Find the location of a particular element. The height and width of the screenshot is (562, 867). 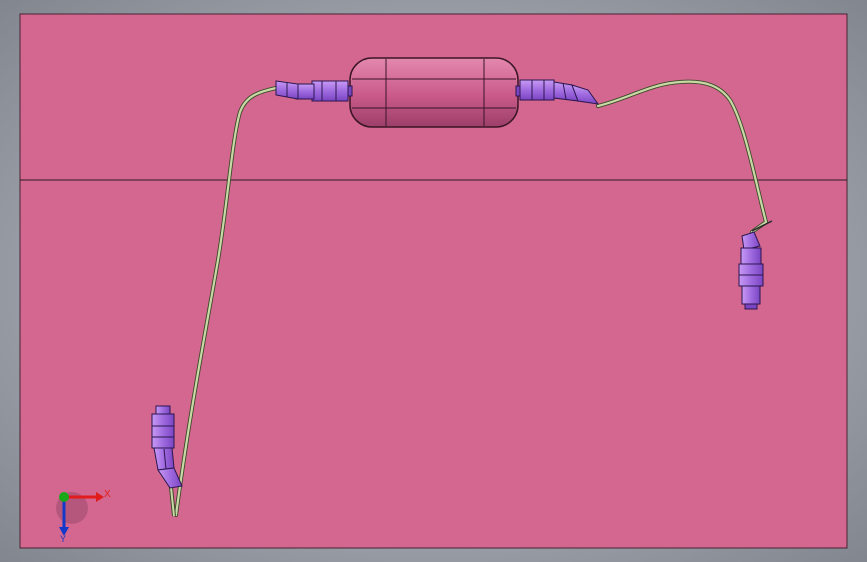

y-axis-label: Y is located at coordinates (63, 539).